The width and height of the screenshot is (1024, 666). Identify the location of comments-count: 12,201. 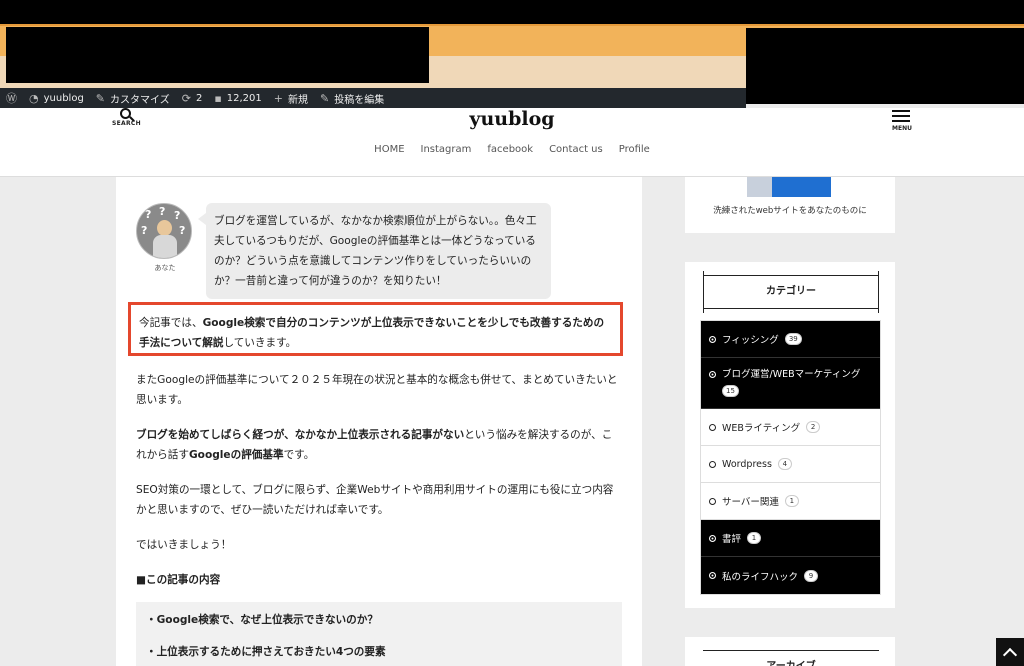
(244, 98).